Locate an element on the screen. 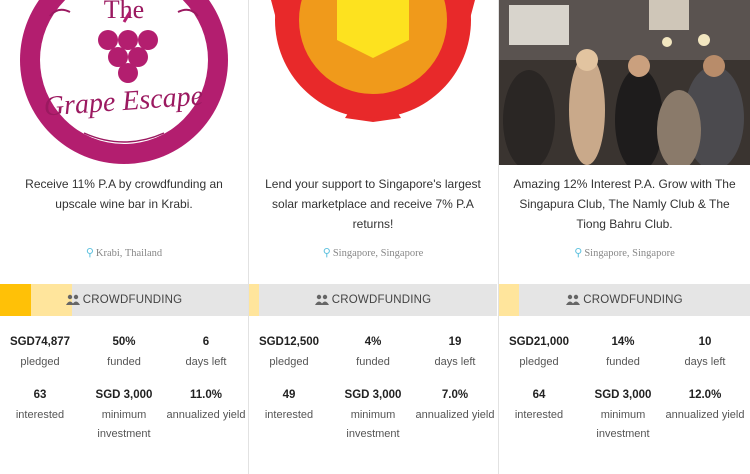 Image resolution: width=750 pixels, height=474 pixels. stat-days-left: 19 days left is located at coordinates (455, 352).